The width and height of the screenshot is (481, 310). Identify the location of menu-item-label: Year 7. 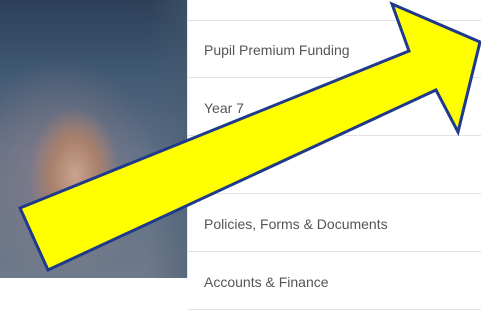
(224, 108).